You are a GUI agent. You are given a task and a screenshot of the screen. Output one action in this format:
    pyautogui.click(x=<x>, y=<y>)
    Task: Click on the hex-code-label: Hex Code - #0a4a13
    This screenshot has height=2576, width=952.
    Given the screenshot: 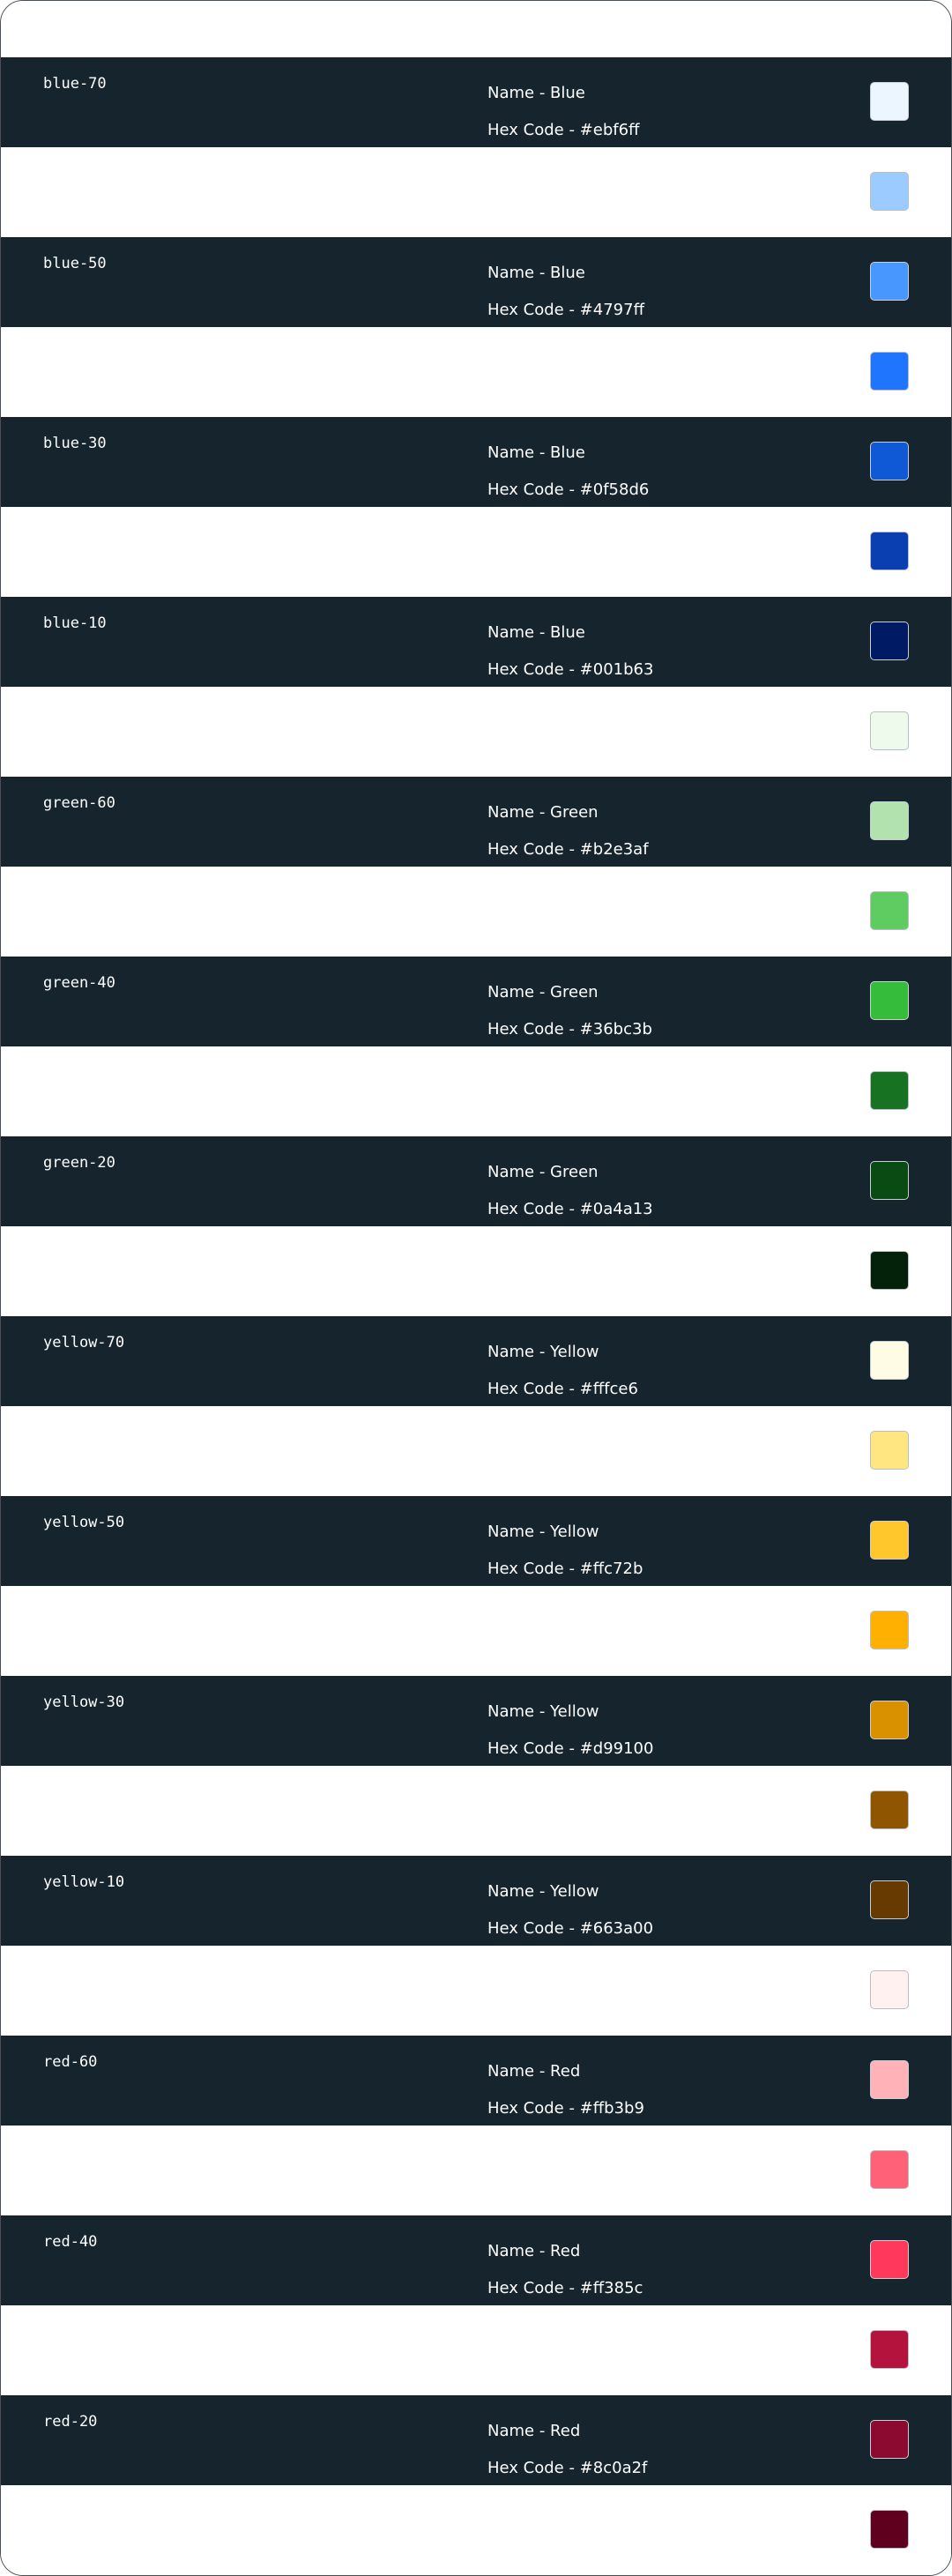 What is the action you would take?
    pyautogui.click(x=570, y=1209)
    